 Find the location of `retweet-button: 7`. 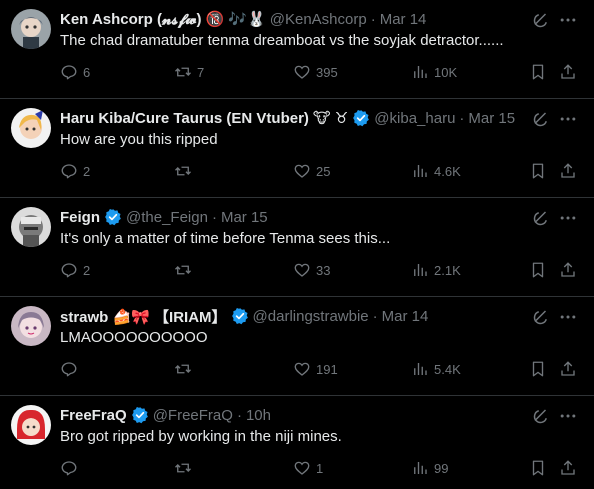

retweet-button: 7 is located at coordinates (189, 72).